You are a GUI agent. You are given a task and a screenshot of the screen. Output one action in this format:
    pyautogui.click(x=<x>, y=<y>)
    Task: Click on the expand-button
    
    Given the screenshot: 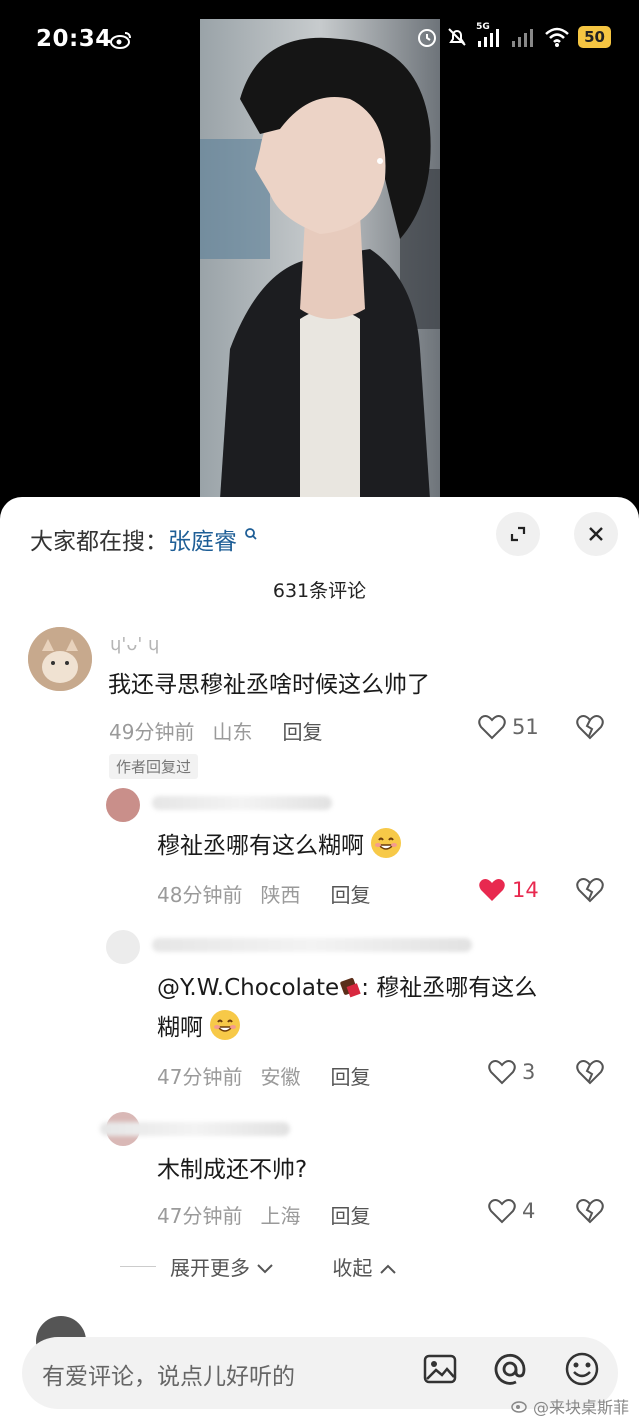 What is the action you would take?
    pyautogui.click(x=518, y=534)
    